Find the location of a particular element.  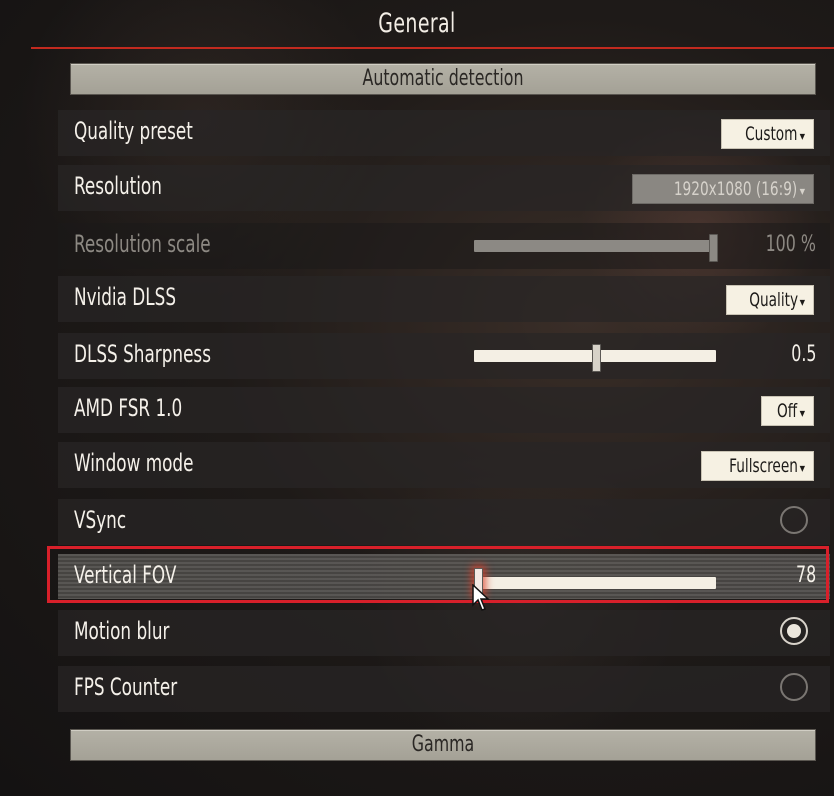

nvidia-dlss-label: Nvidia DLSS is located at coordinates (125, 297).